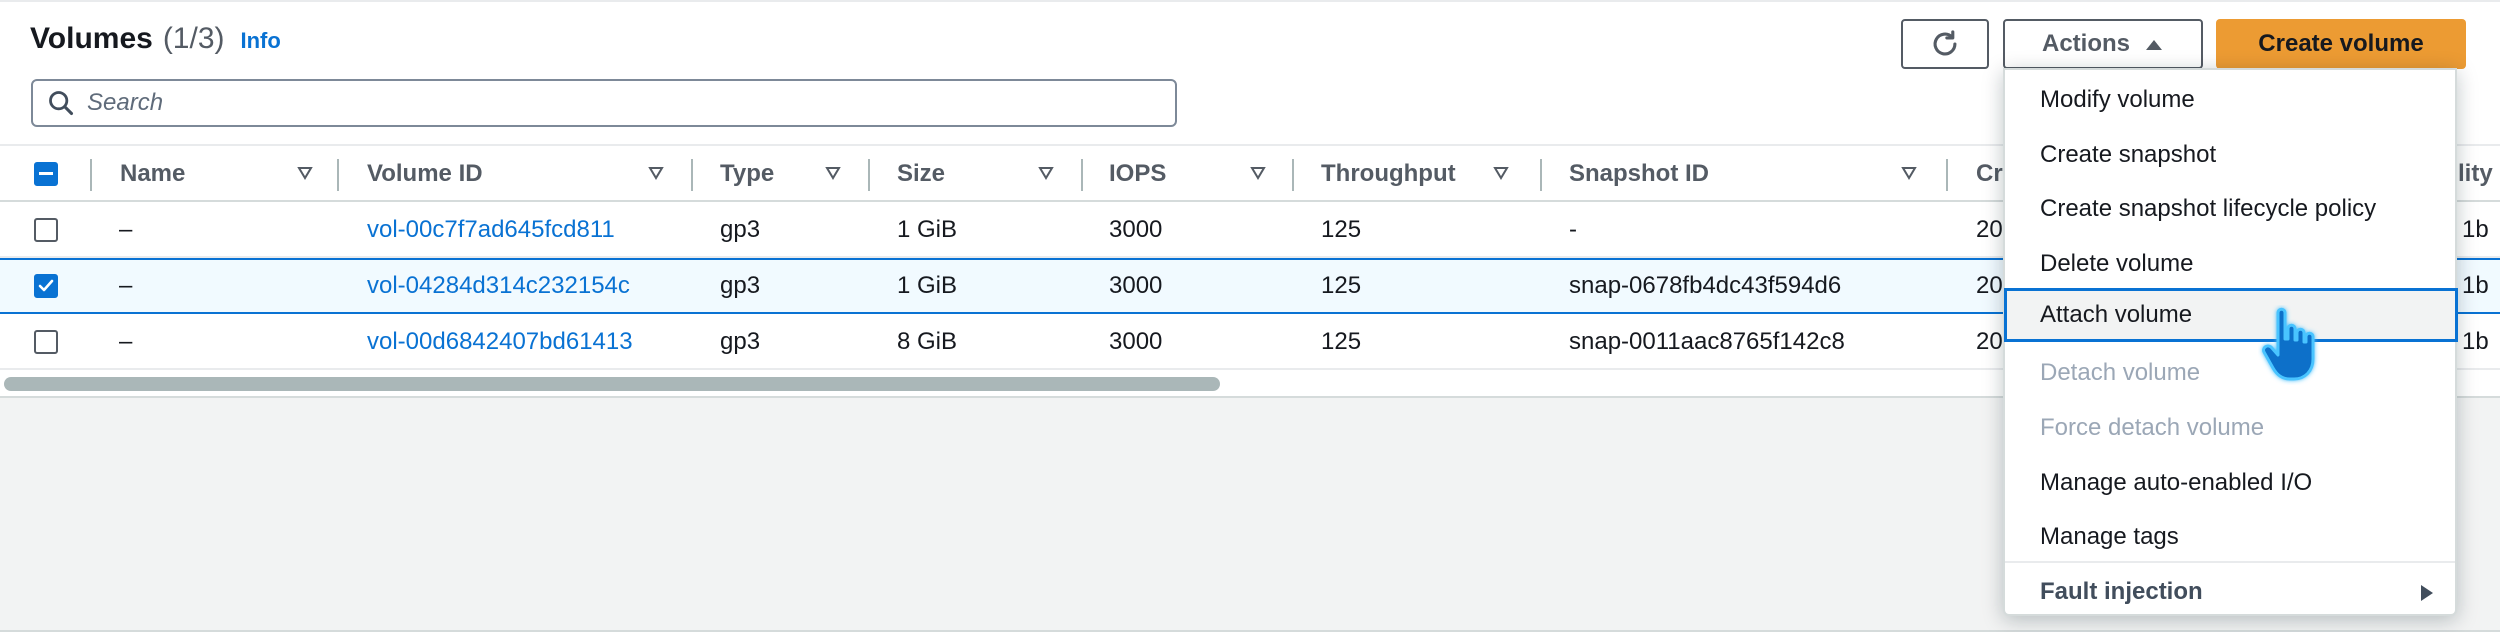 The image size is (2500, 632). Describe the element at coordinates (982, 174) in the screenshot. I see `column-header-size: Size` at that location.